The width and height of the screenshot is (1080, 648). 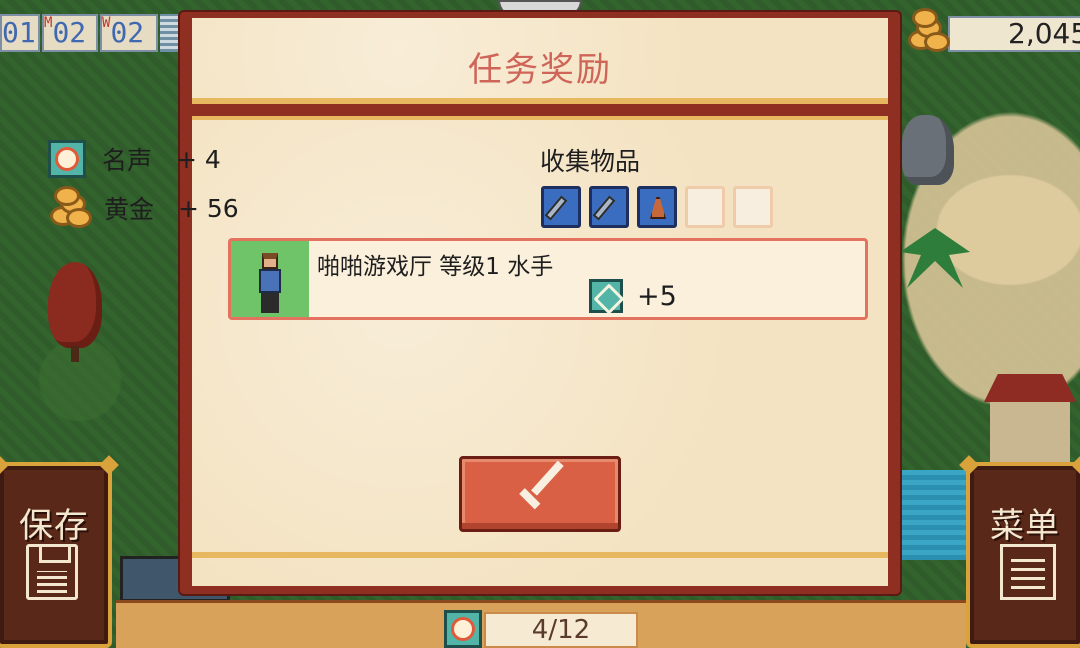 What do you see at coordinates (1030, 427) in the screenshot?
I see `map-hut` at bounding box center [1030, 427].